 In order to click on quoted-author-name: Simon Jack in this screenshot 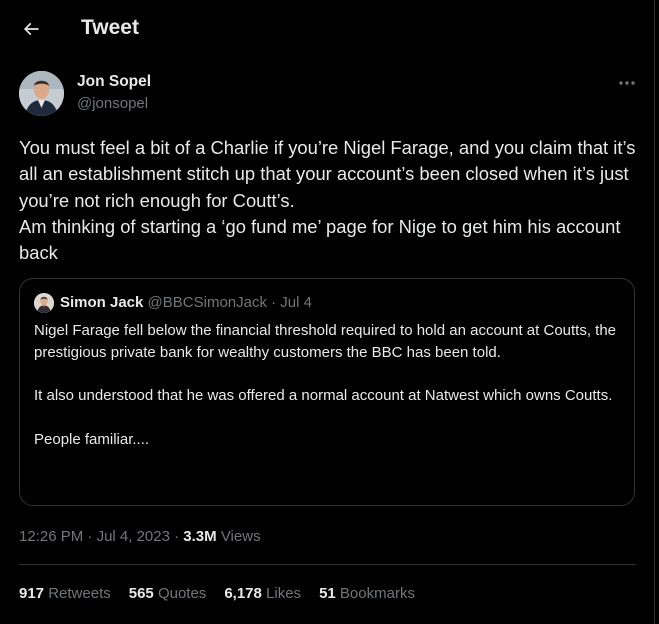, I will do `click(102, 302)`.